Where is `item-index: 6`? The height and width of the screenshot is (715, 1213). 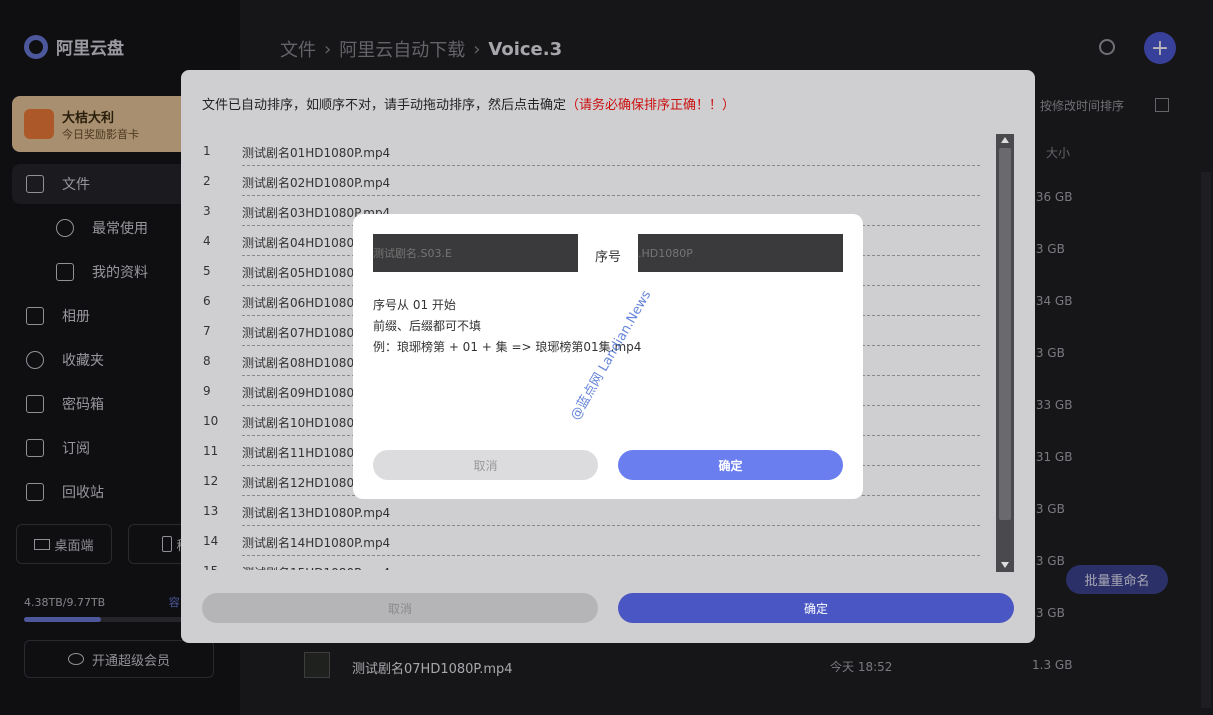 item-index: 6 is located at coordinates (207, 301).